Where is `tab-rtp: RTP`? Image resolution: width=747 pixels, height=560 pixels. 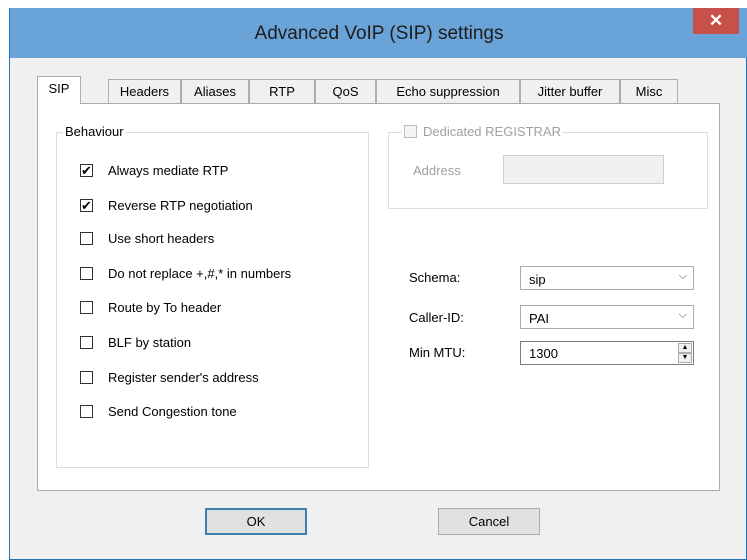 tab-rtp: RTP is located at coordinates (282, 91).